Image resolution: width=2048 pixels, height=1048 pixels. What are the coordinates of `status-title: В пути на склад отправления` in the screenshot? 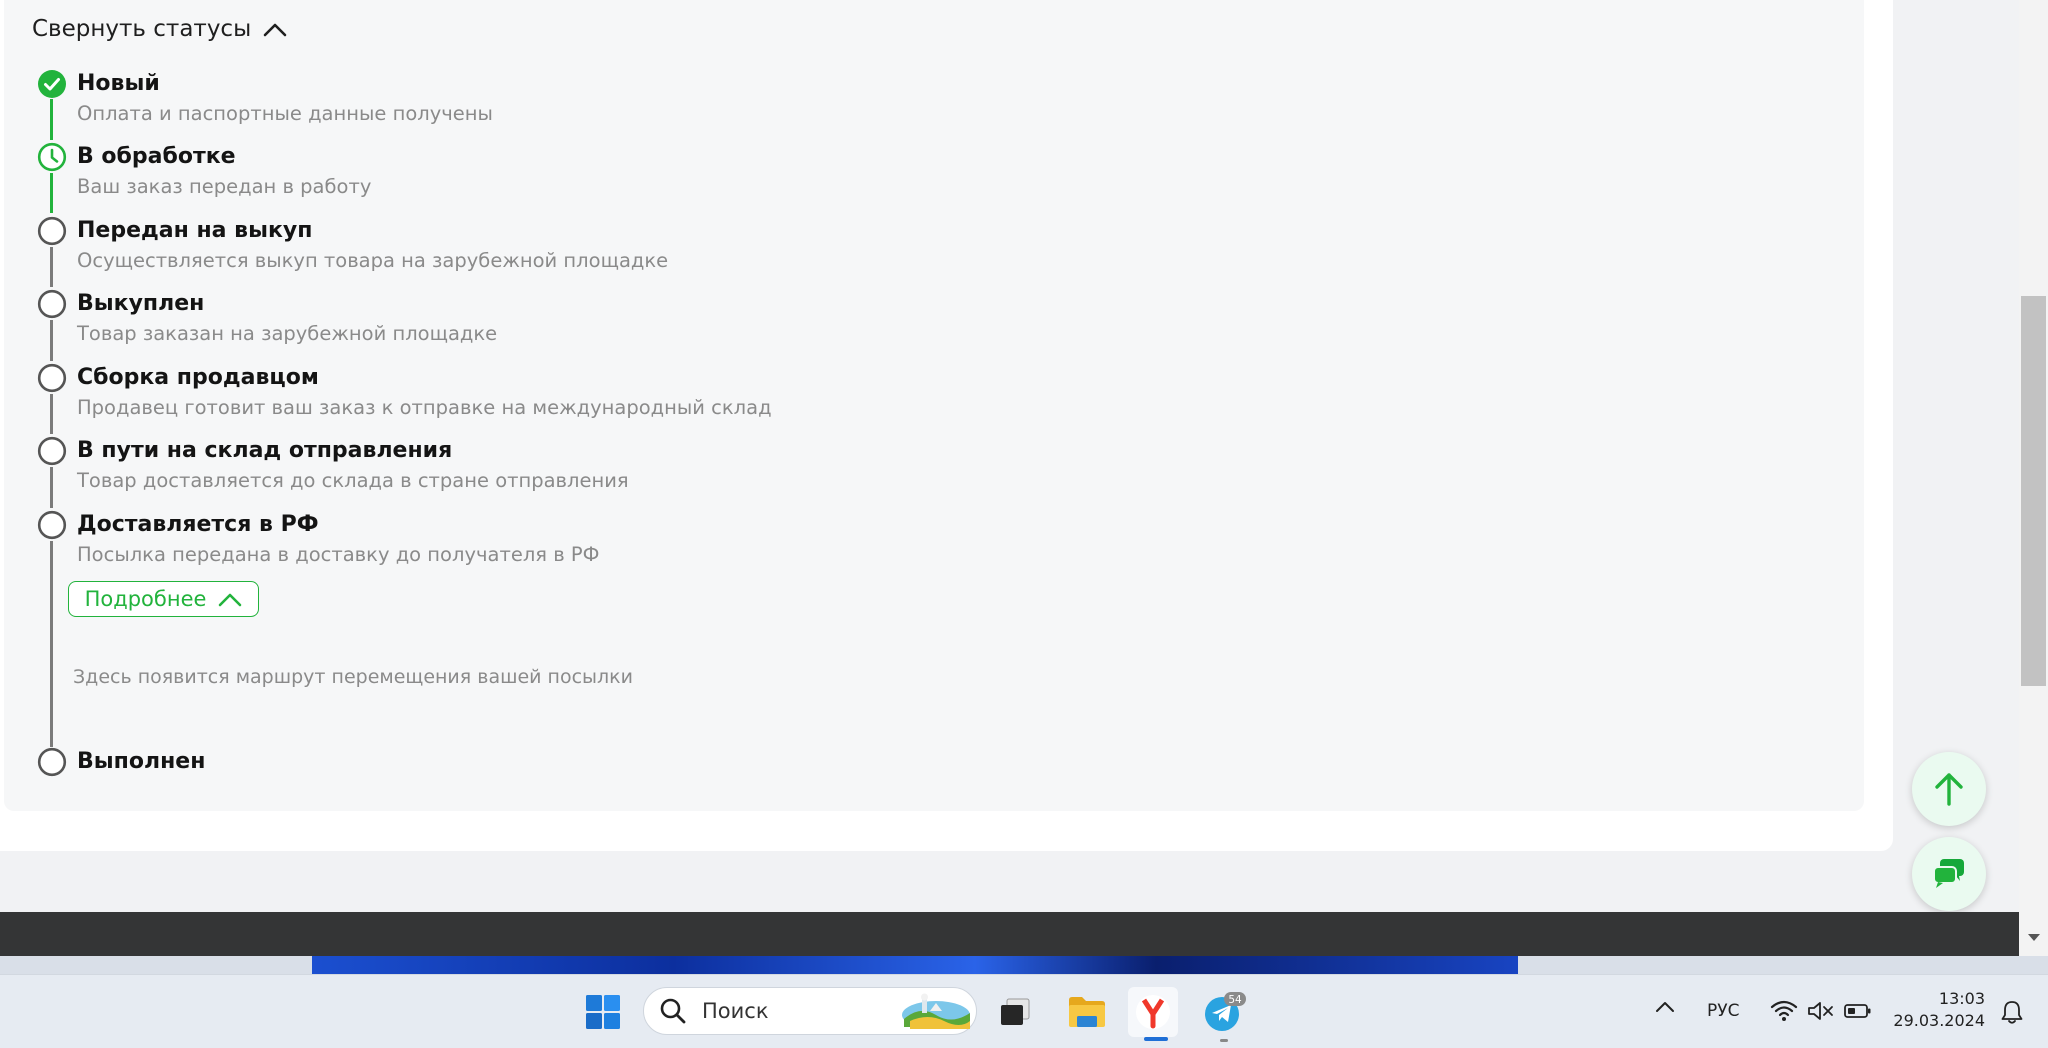 It's located at (265, 450).